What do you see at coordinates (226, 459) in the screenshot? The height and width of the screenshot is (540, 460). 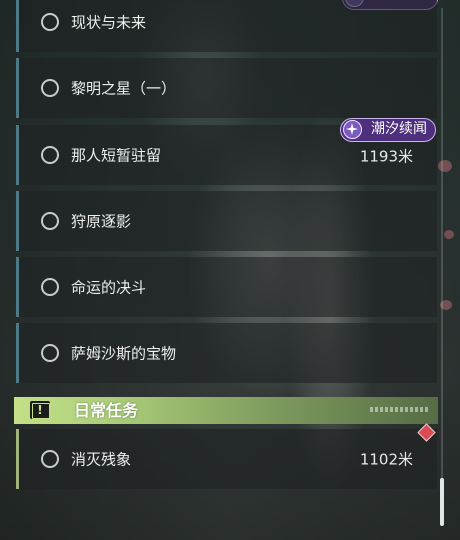 I see `daily-quest-item: 消灭残象 1102米` at bounding box center [226, 459].